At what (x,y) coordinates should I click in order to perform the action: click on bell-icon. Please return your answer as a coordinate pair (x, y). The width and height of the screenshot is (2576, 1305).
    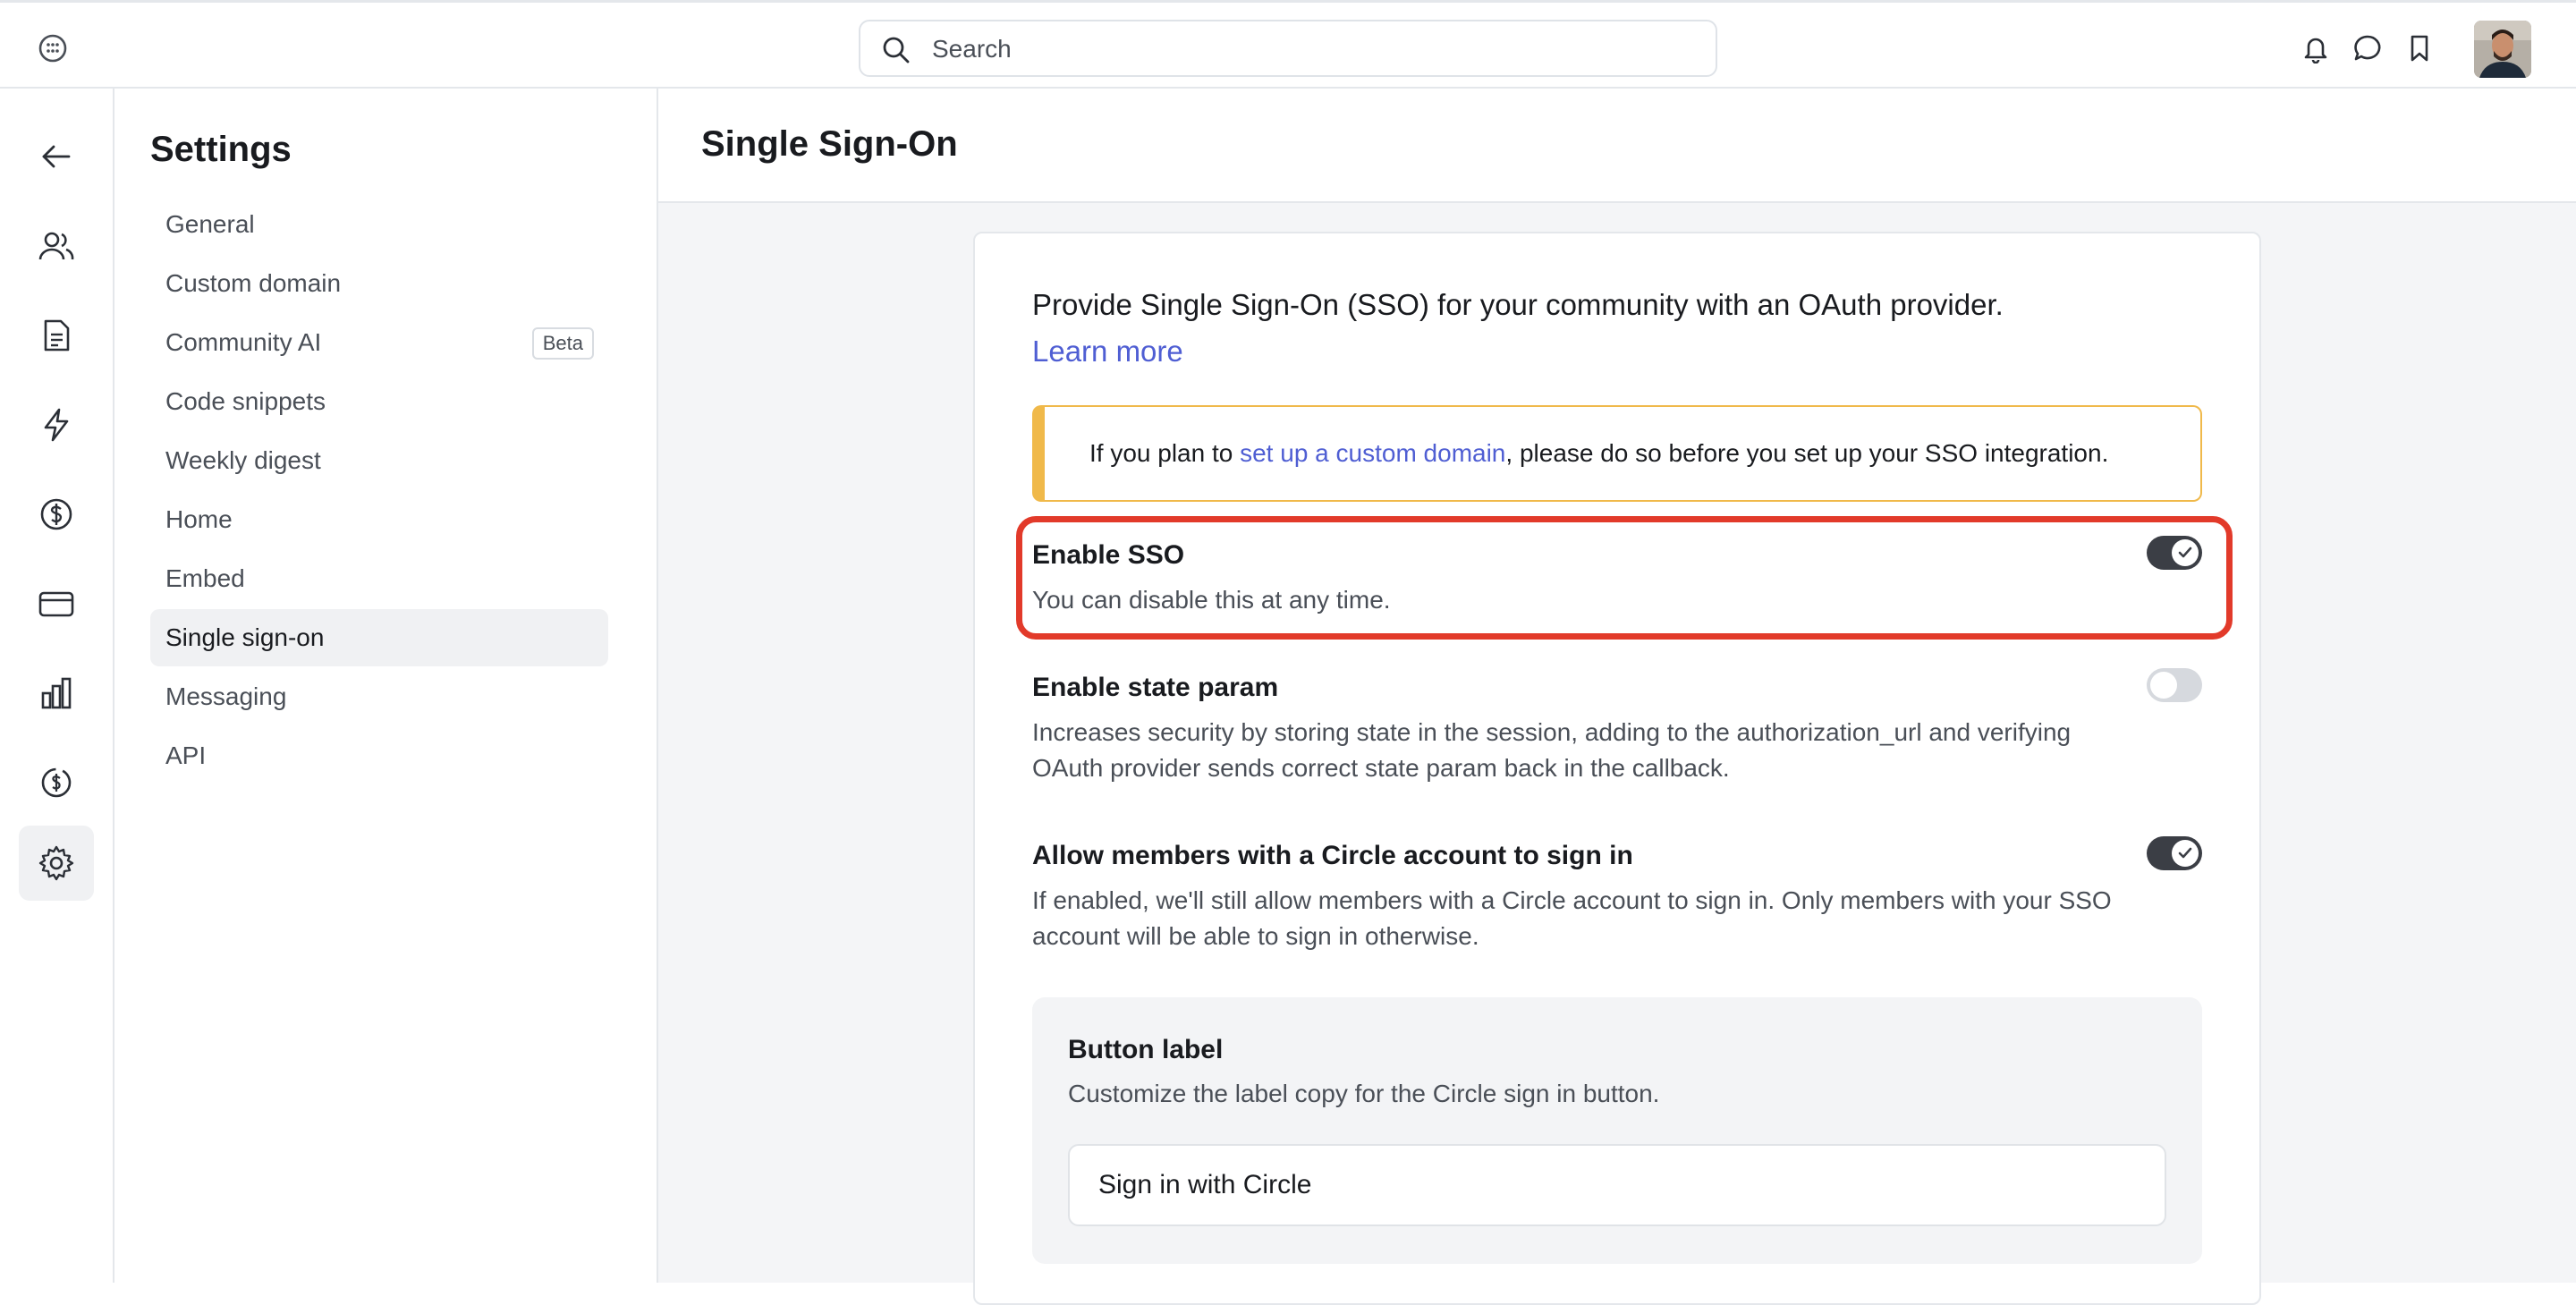
    Looking at the image, I should click on (2316, 48).